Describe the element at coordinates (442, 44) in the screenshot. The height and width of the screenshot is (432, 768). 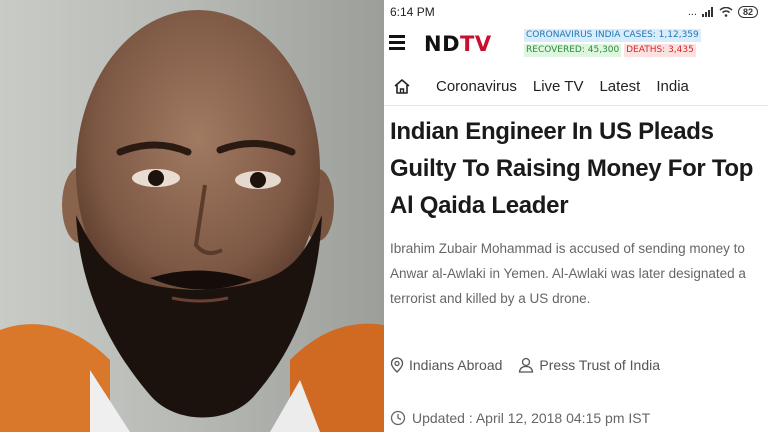
I see `logo-nd: ND` at that location.